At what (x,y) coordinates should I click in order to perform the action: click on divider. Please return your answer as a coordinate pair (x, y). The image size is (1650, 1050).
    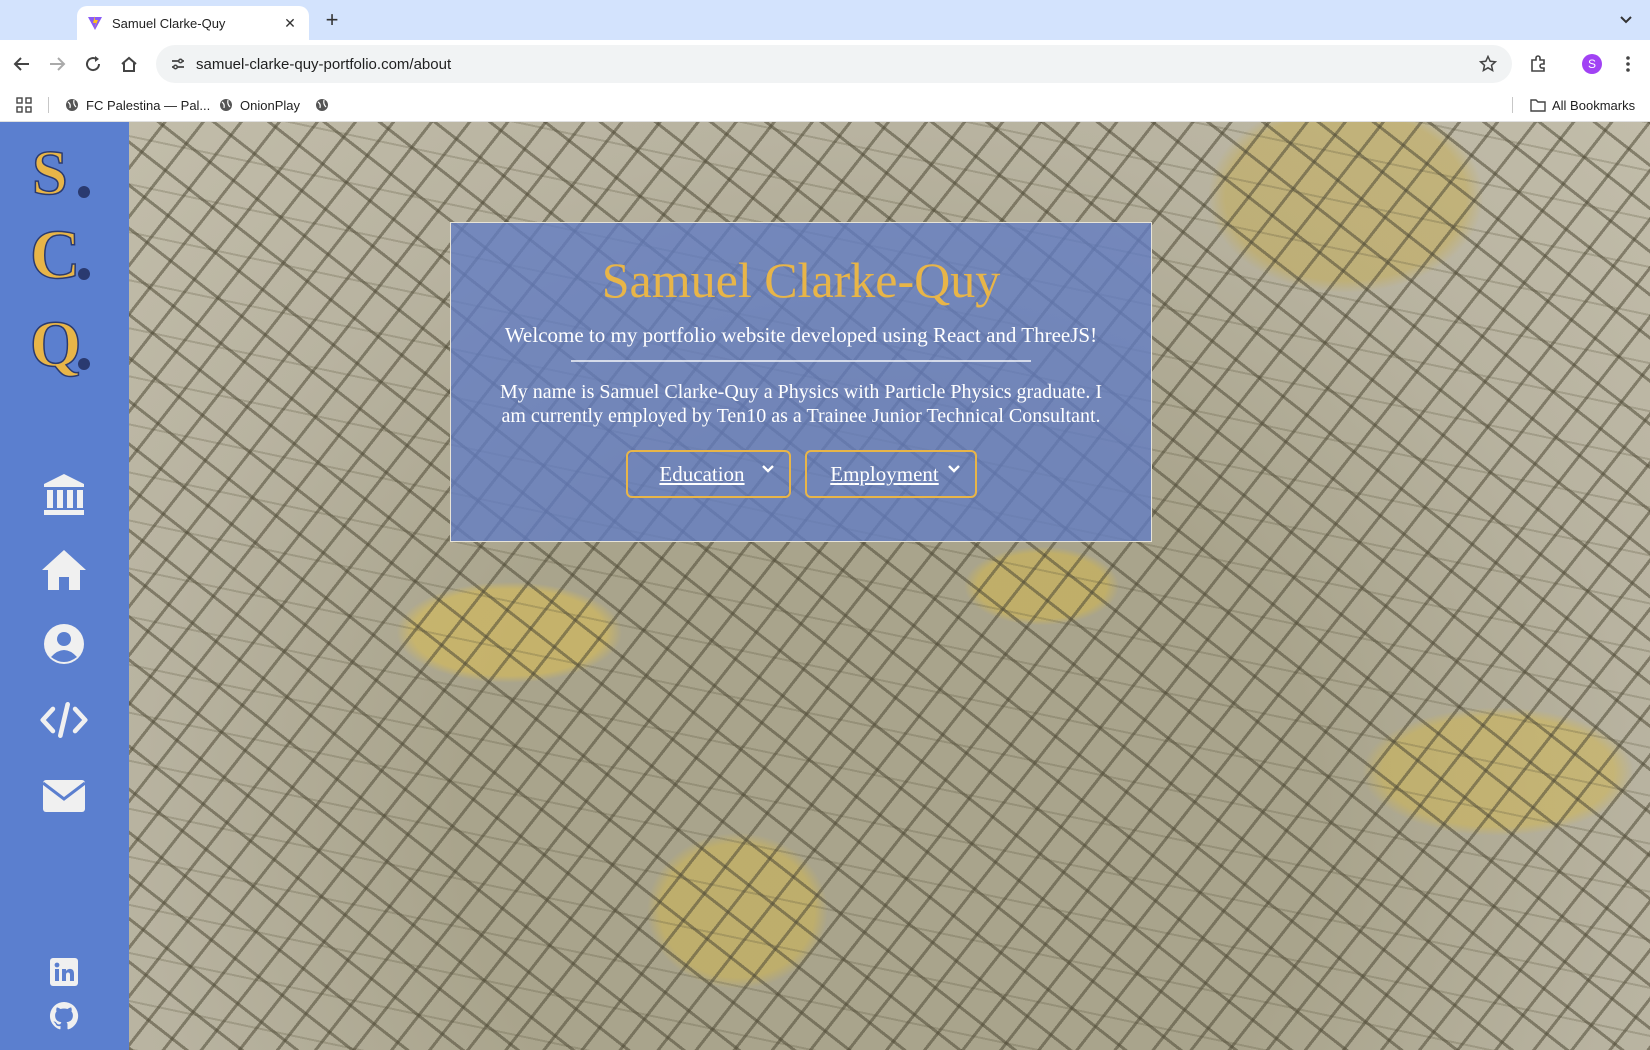
    Looking at the image, I should click on (801, 361).